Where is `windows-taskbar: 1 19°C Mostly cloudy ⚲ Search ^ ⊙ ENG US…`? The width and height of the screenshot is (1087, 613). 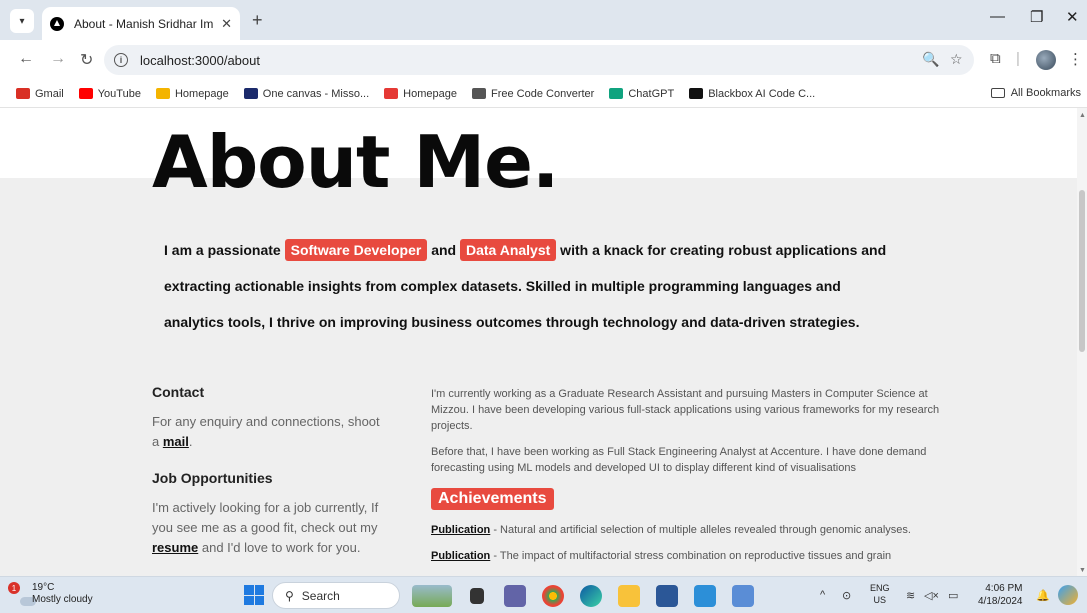
windows-taskbar: 1 19°C Mostly cloudy ⚲ Search ^ ⊙ ENG US… is located at coordinates (543, 594).